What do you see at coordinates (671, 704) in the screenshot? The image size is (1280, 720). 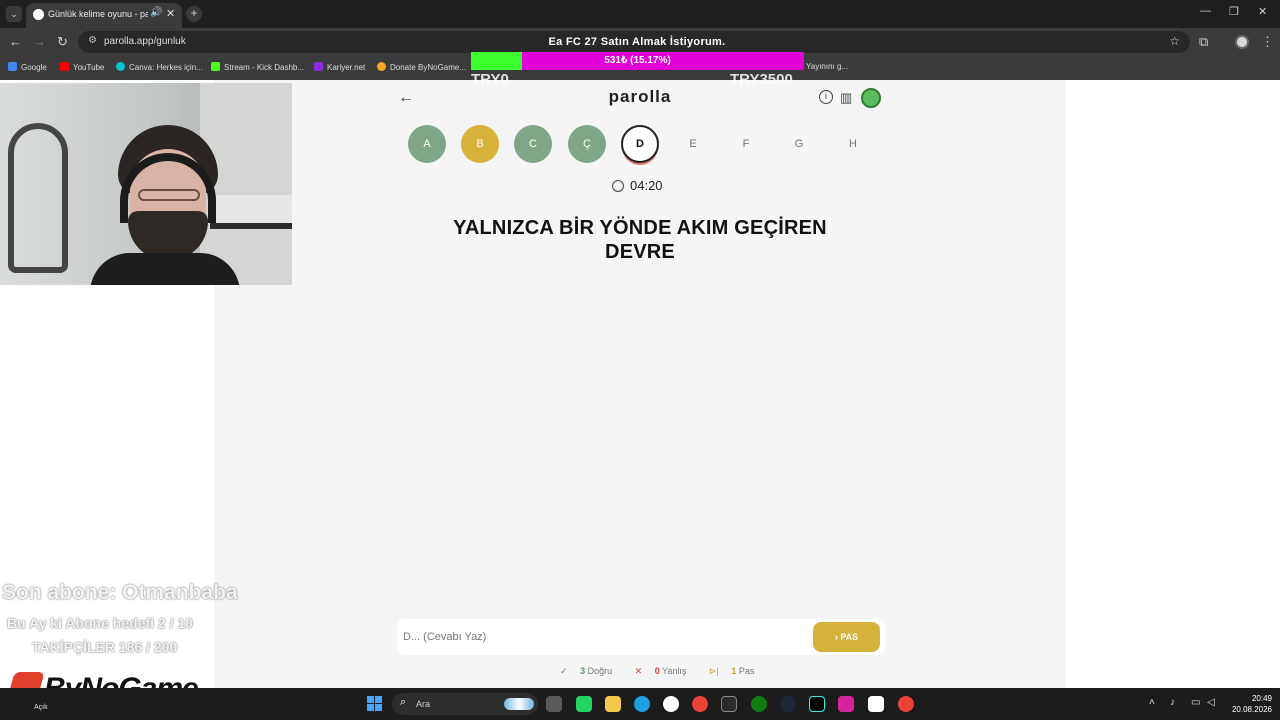 I see `chatgpt-icon` at bounding box center [671, 704].